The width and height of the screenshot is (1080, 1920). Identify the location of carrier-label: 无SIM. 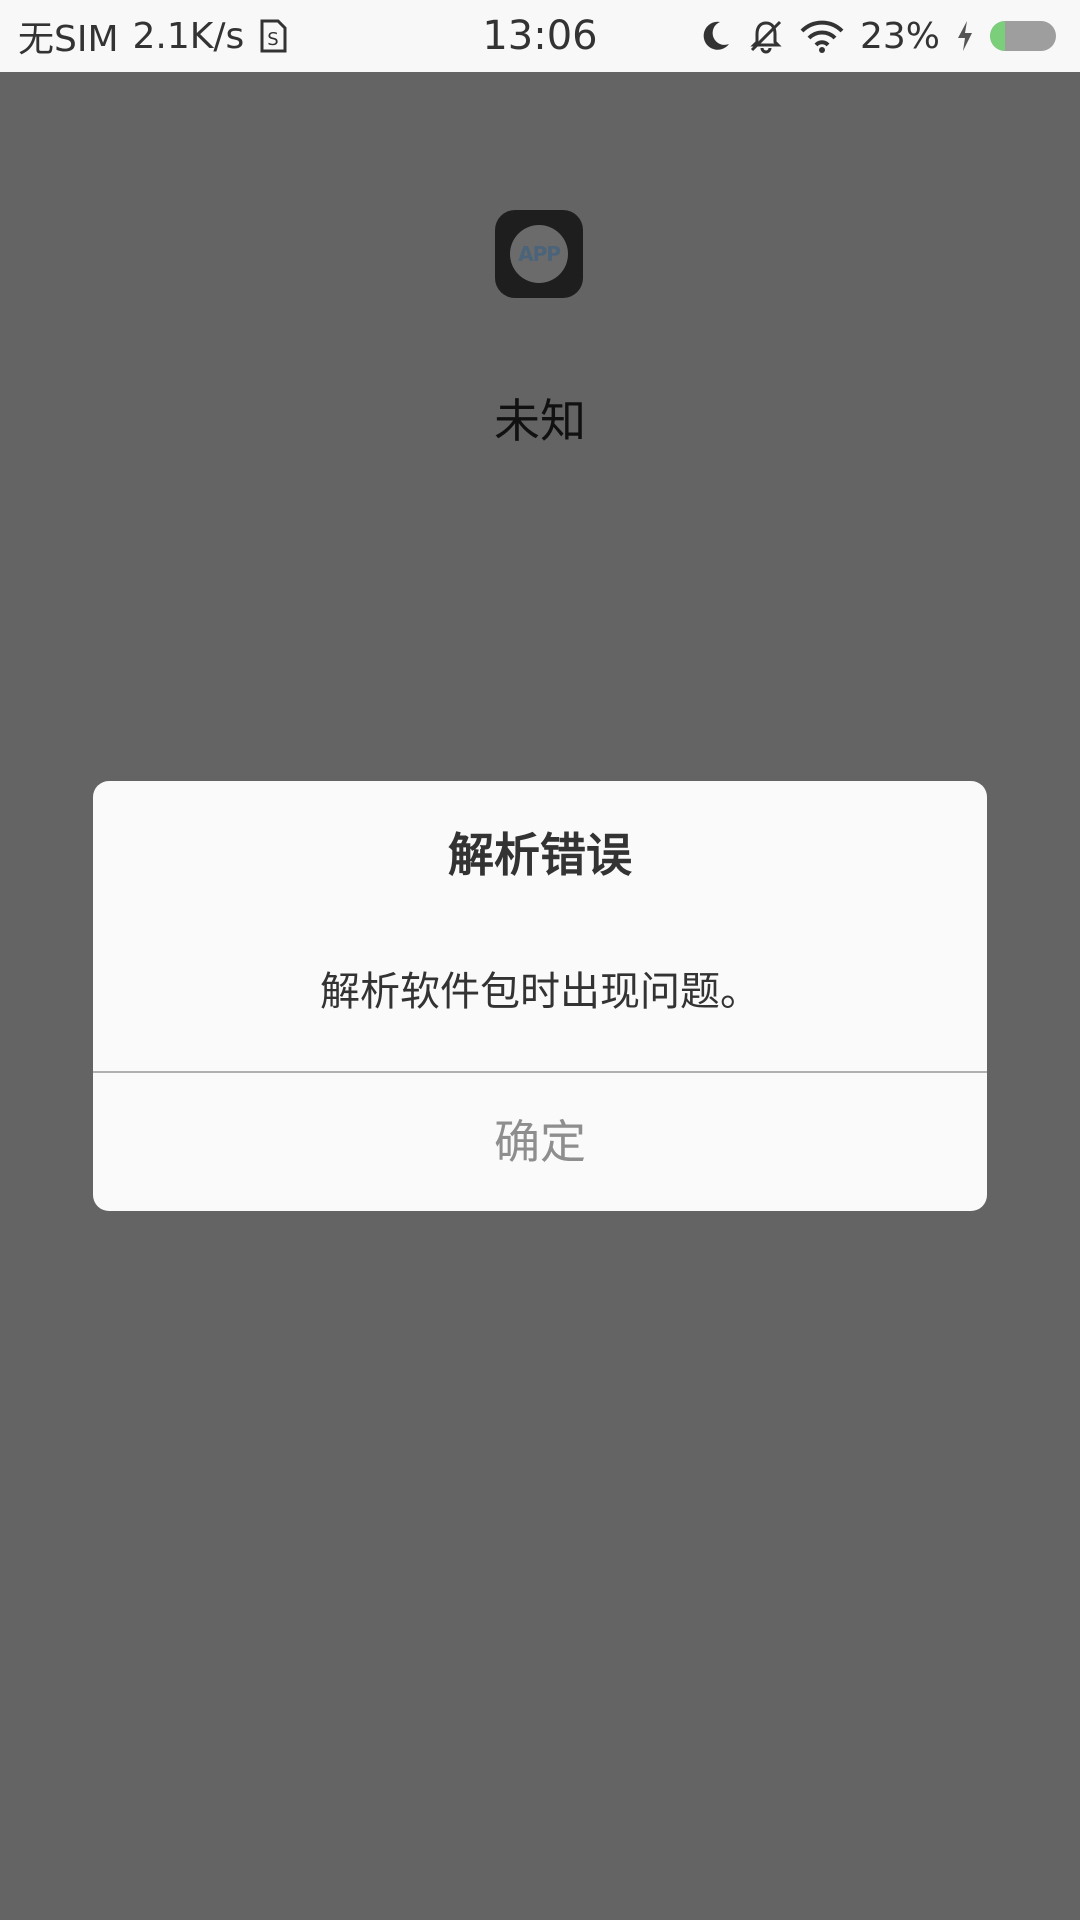
(68, 39).